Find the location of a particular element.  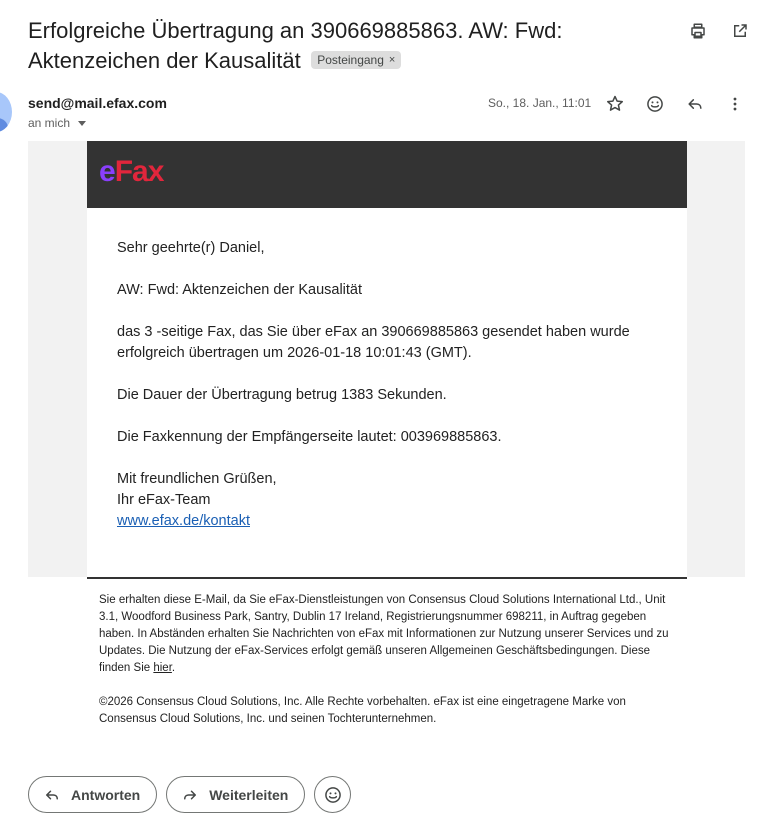

emoji-reaction-button is located at coordinates (333, 794).